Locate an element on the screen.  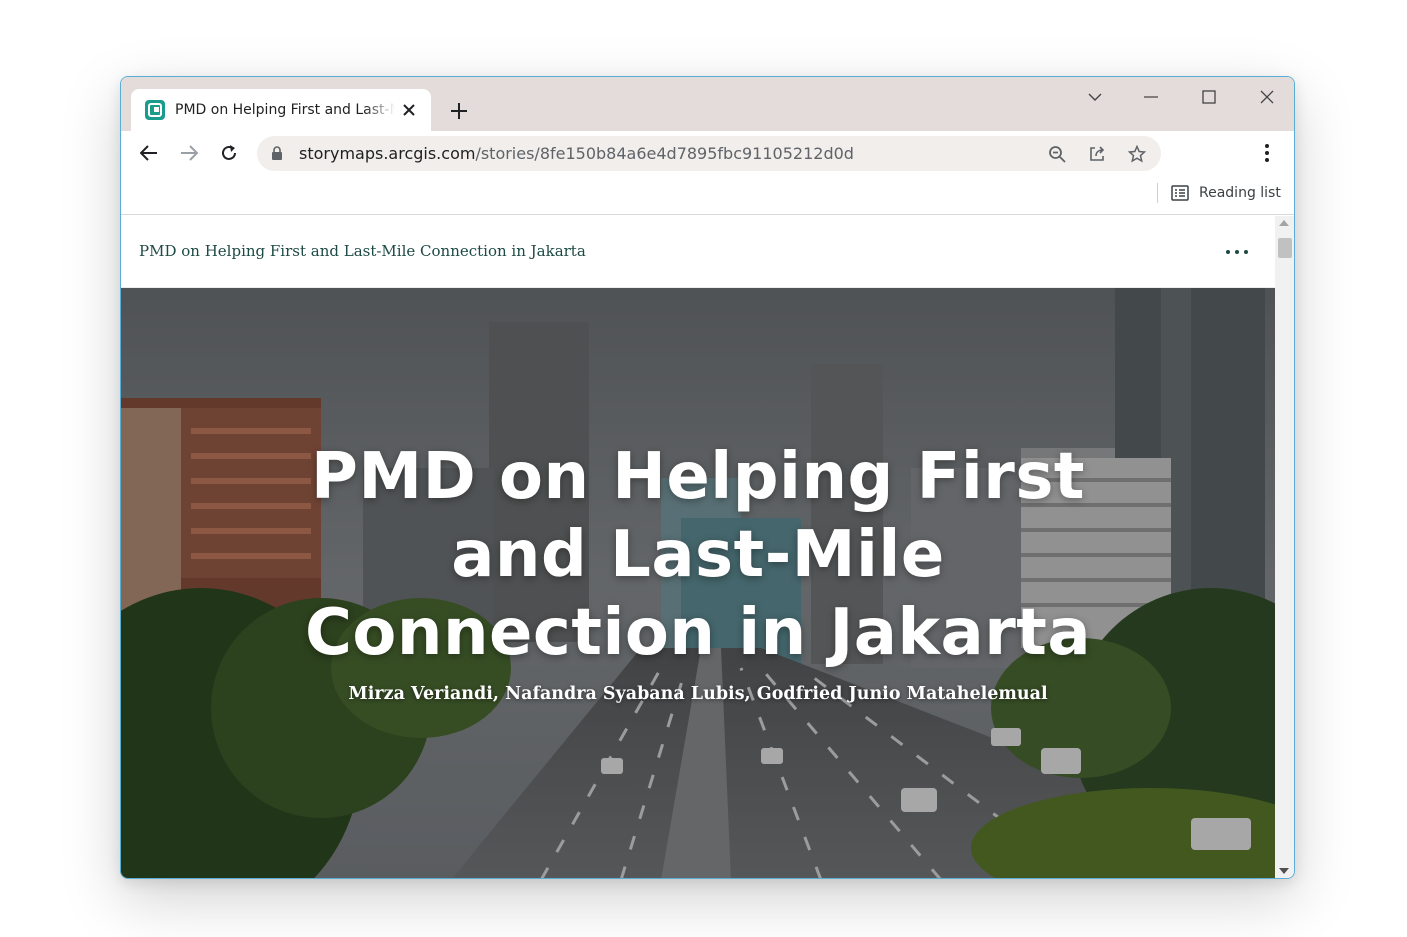
browser-menu-icon is located at coordinates (1267, 153).